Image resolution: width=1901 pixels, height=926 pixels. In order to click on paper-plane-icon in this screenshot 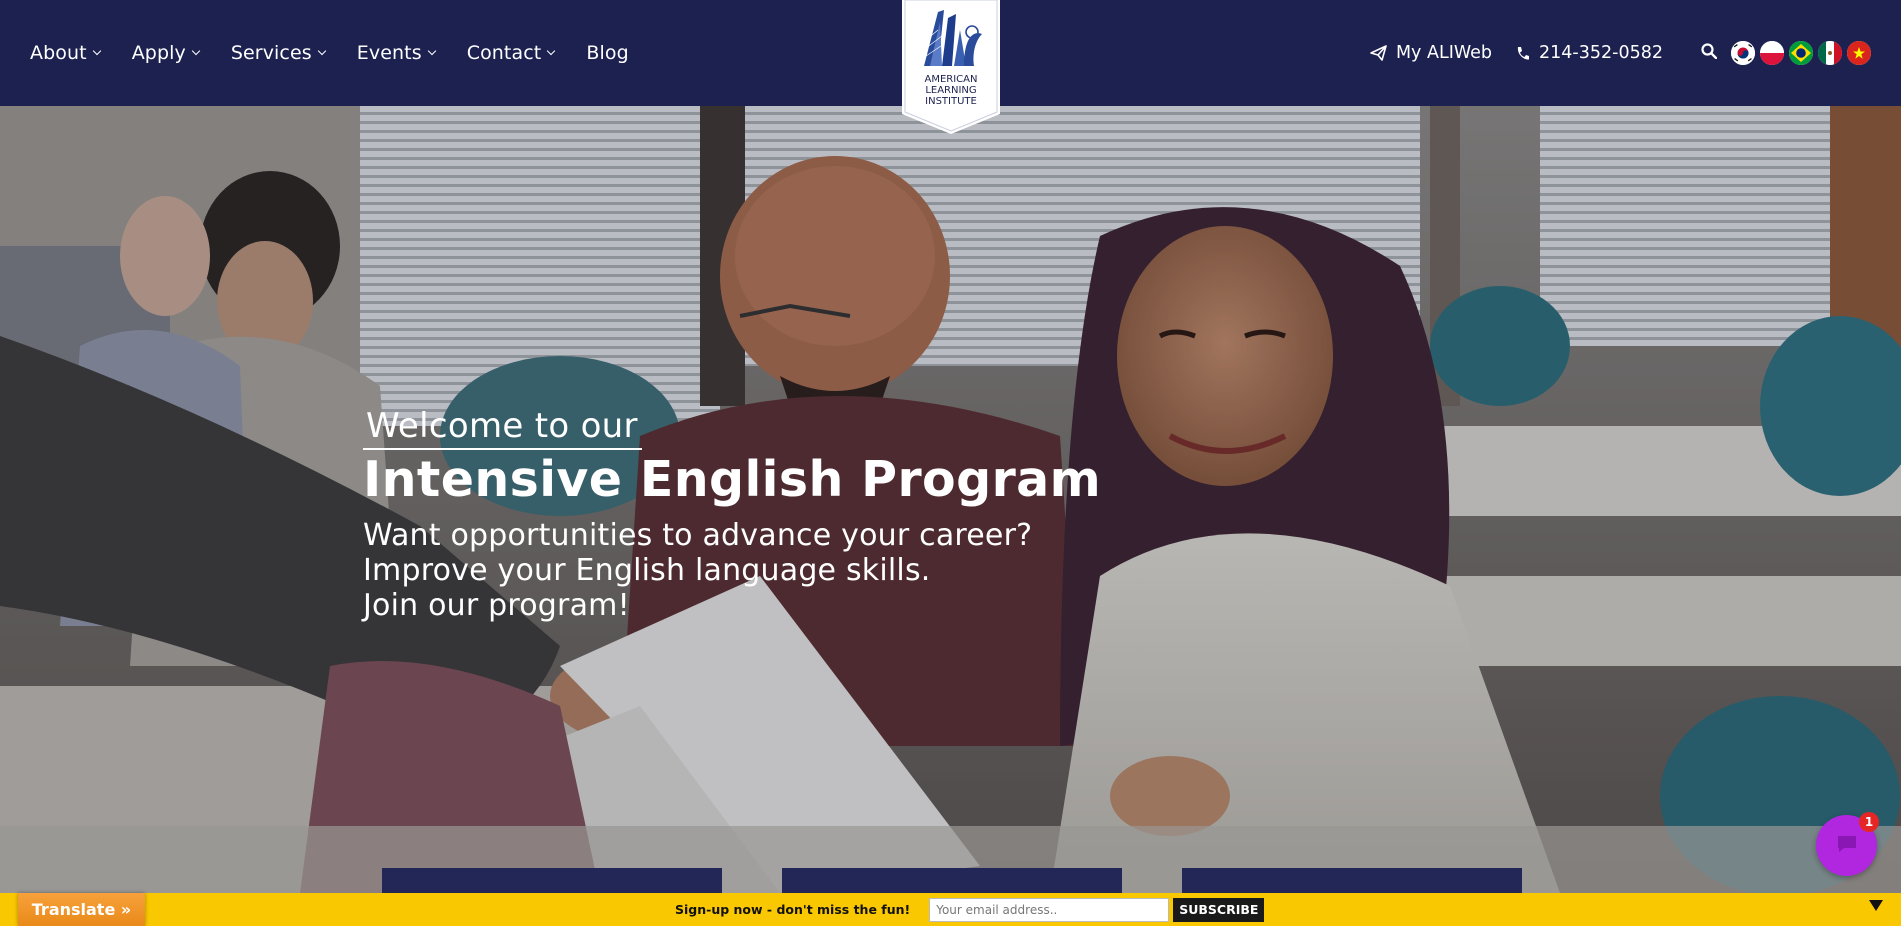, I will do `click(1378, 53)`.